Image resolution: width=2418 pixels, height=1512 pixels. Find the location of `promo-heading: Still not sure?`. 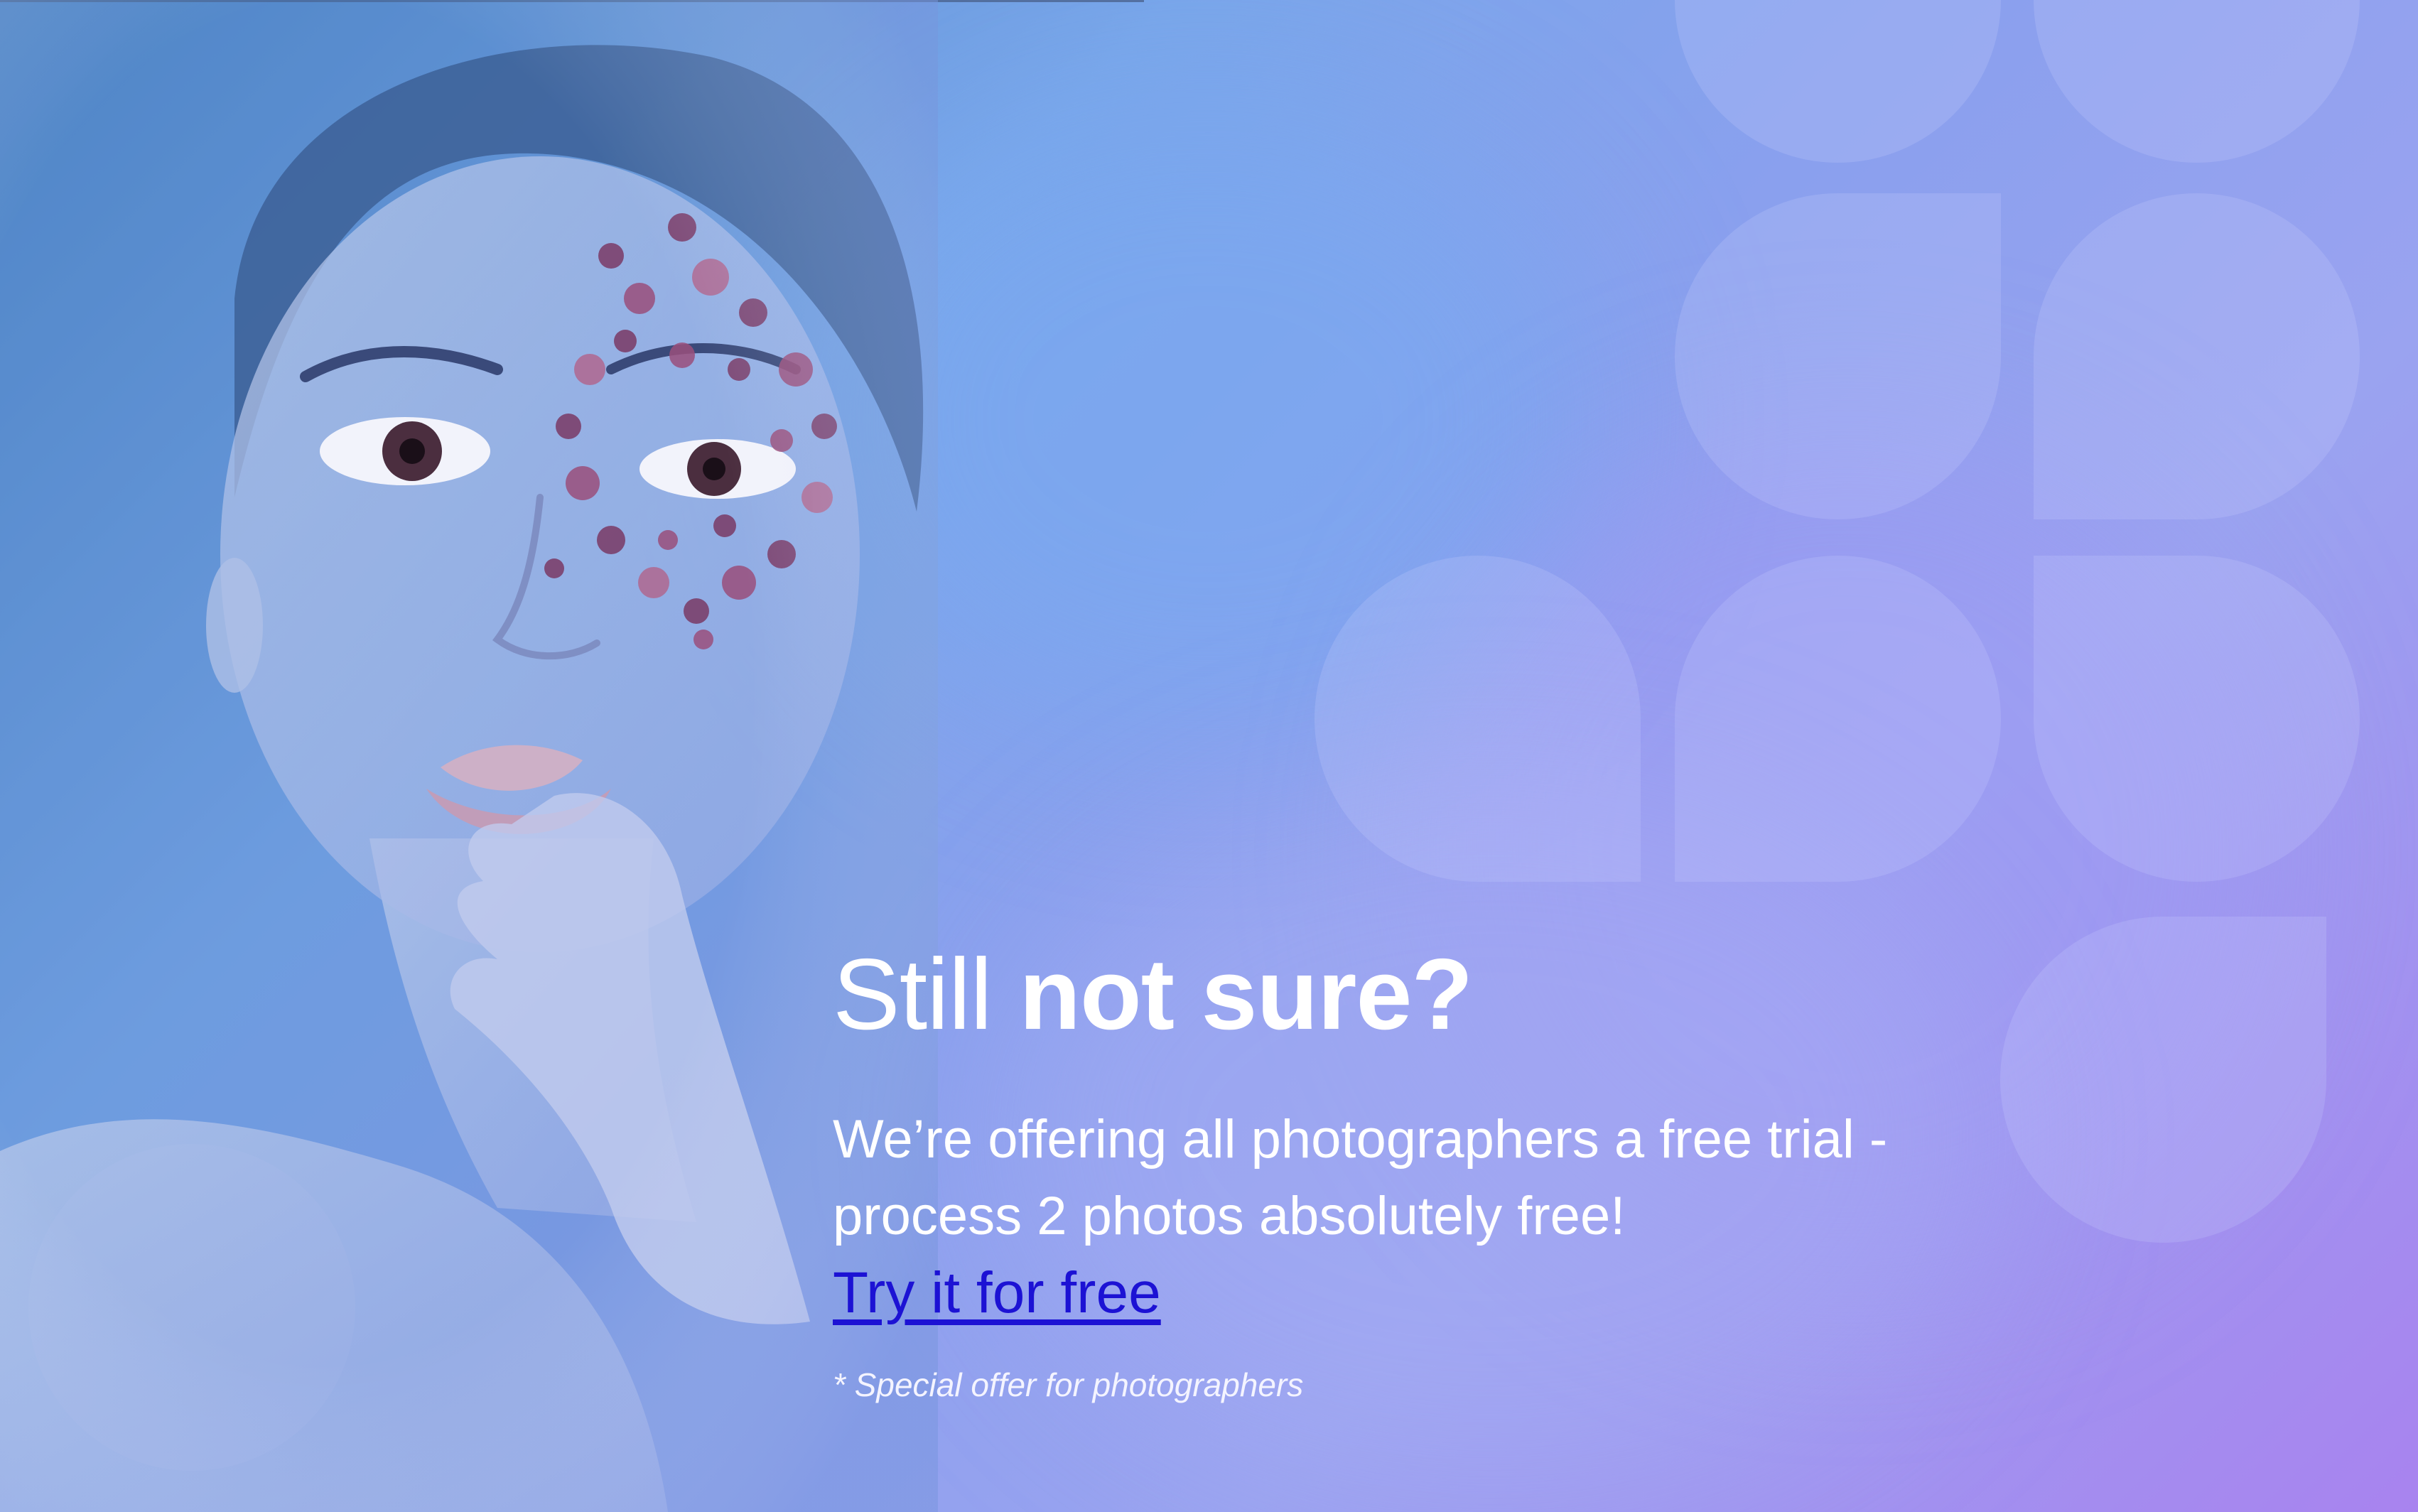

promo-heading: Still not sure? is located at coordinates (1437, 995).